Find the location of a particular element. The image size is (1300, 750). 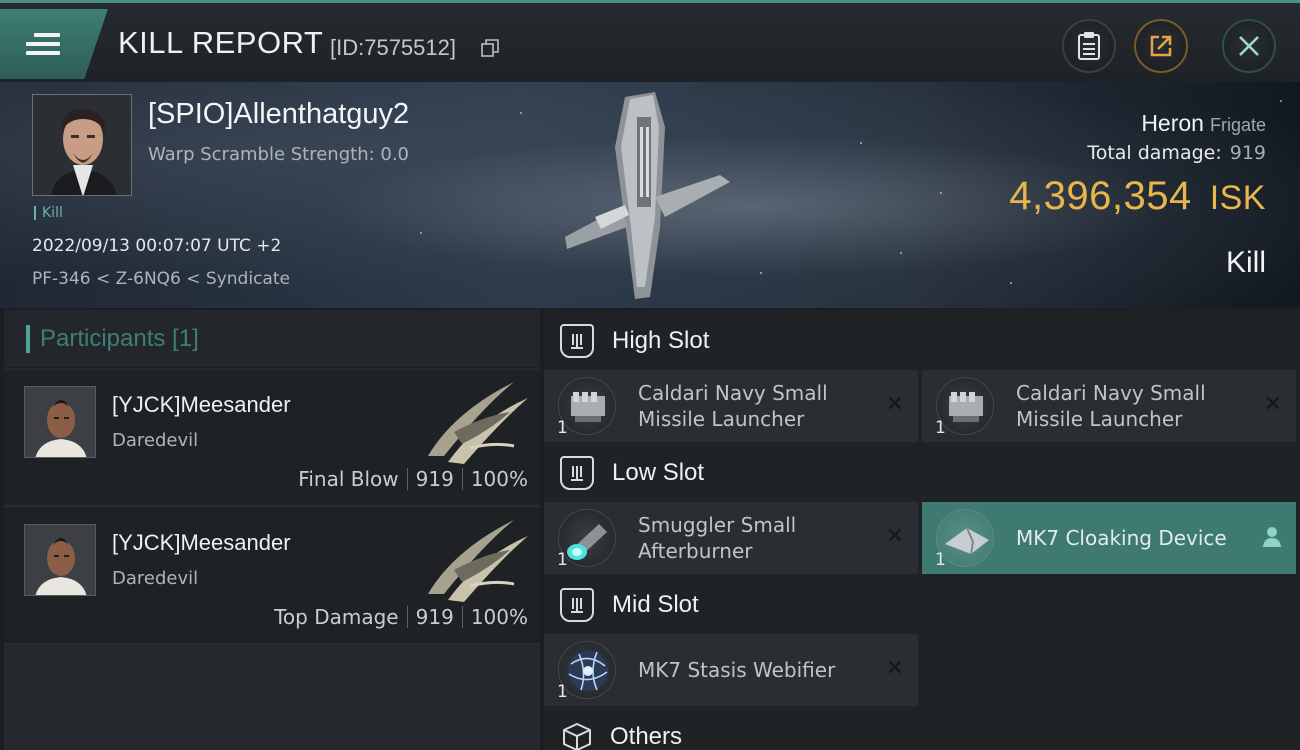

close-icon is located at coordinates (1249, 46).